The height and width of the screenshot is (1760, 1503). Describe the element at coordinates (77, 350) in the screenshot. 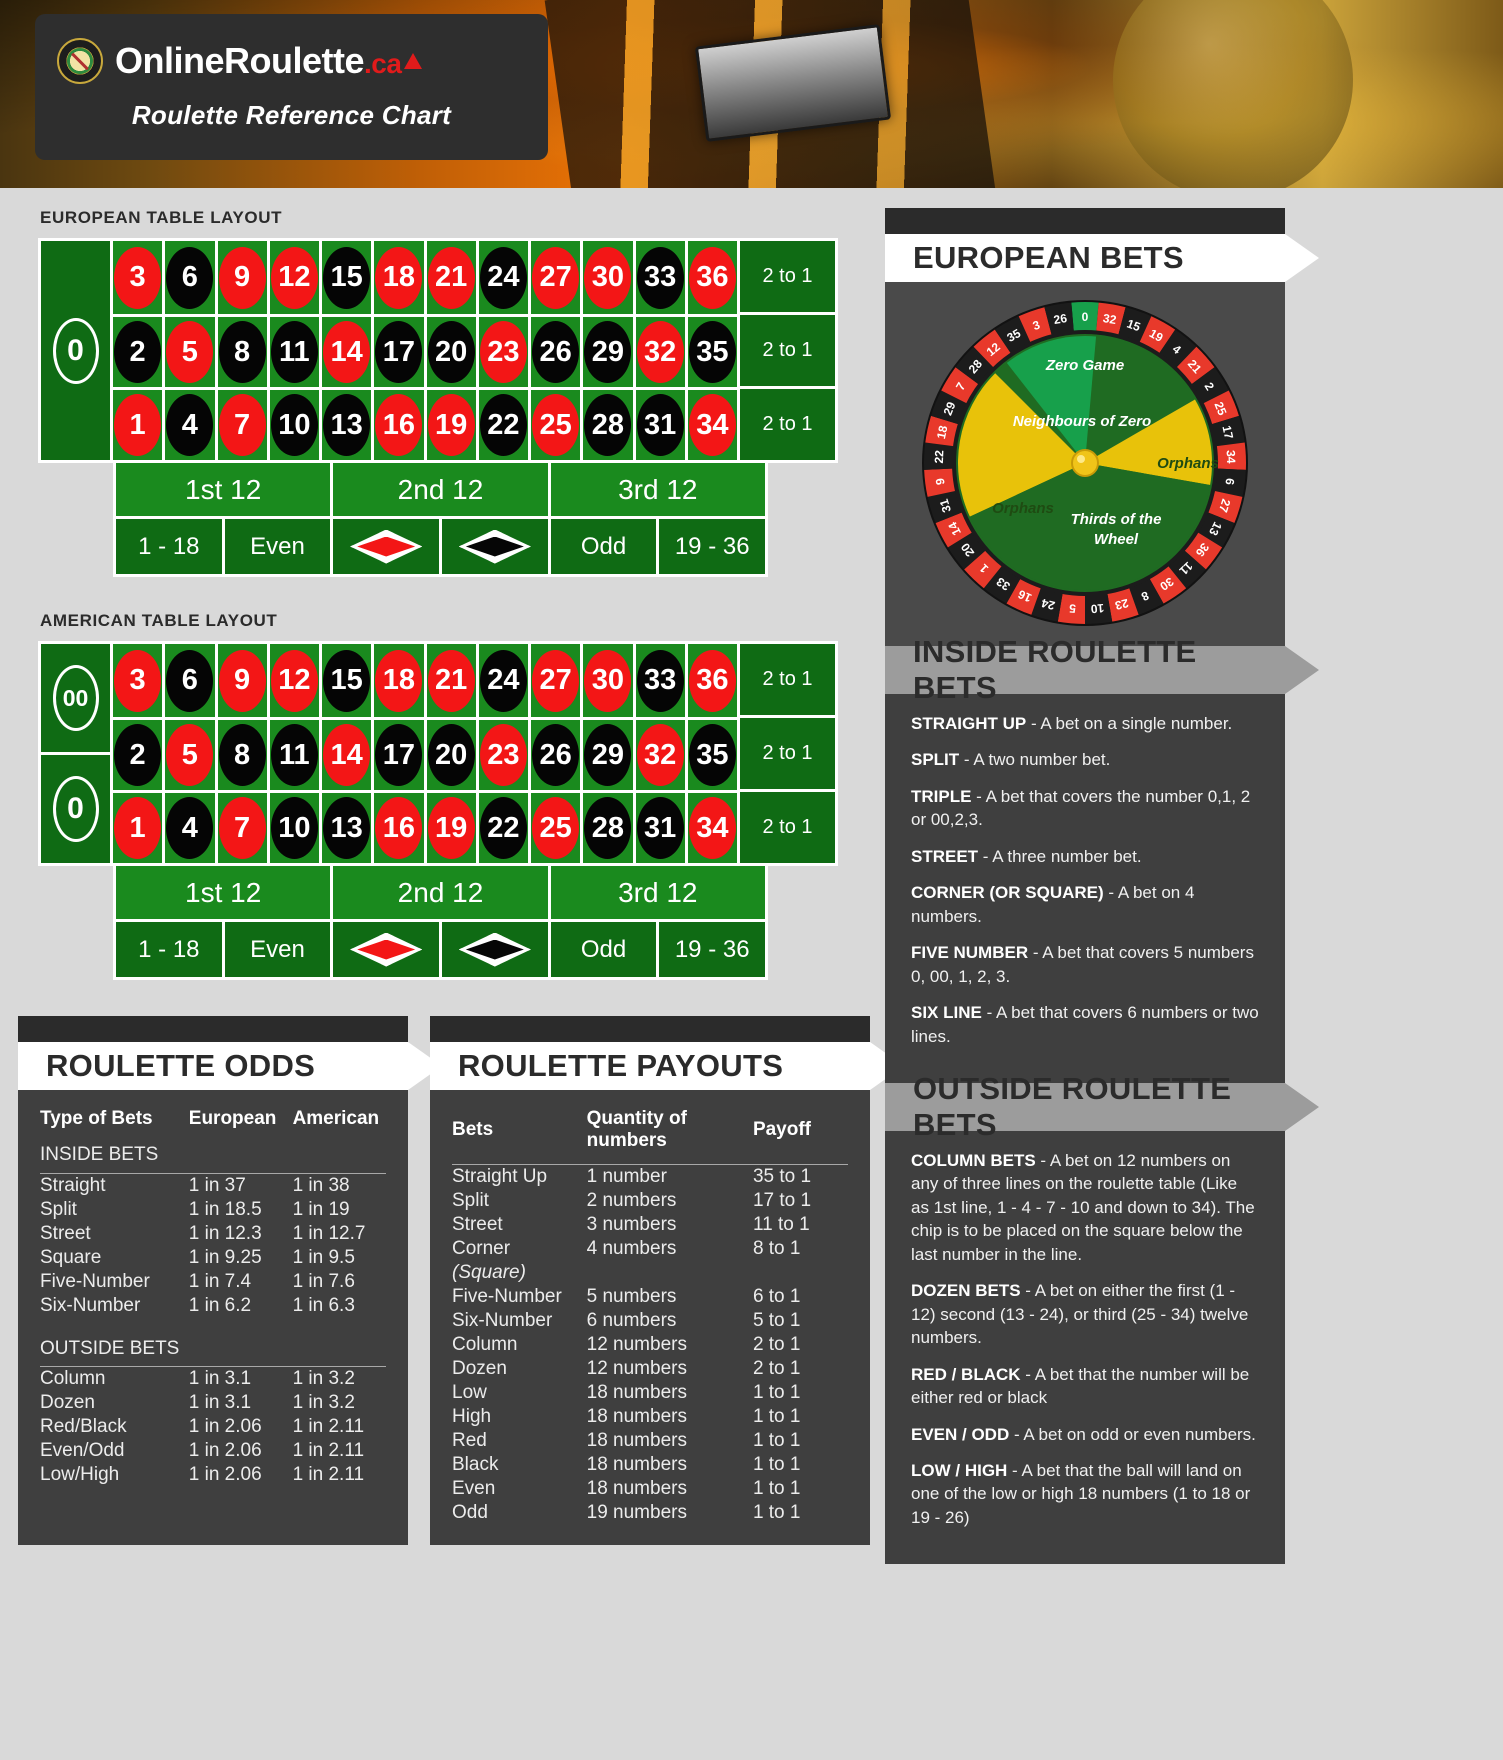

I see `euro-zero-cell: 0` at that location.